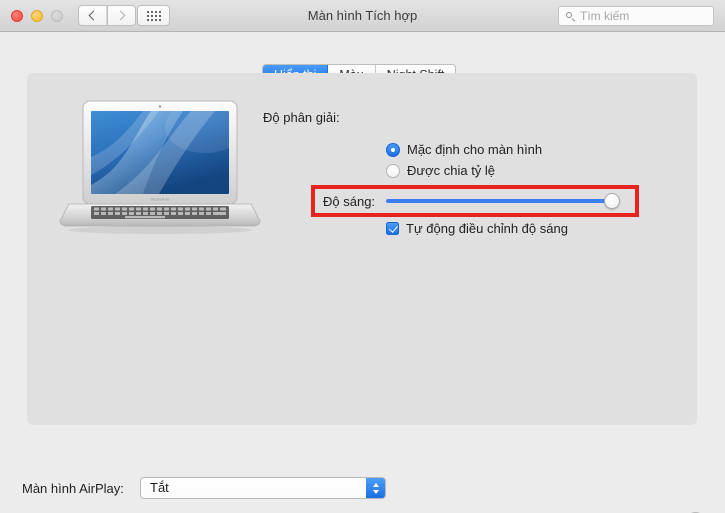 The height and width of the screenshot is (513, 725). I want to click on resolution-label: Độ phân giải:, so click(301, 117).